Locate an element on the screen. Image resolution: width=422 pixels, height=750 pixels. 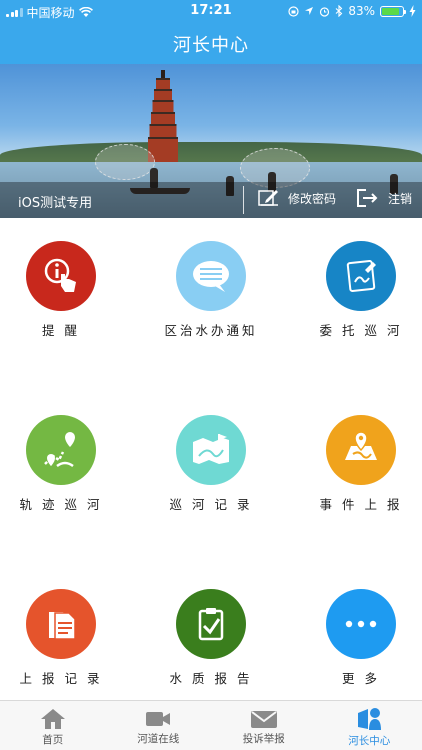
banner-divider is located at coordinates (243, 200).